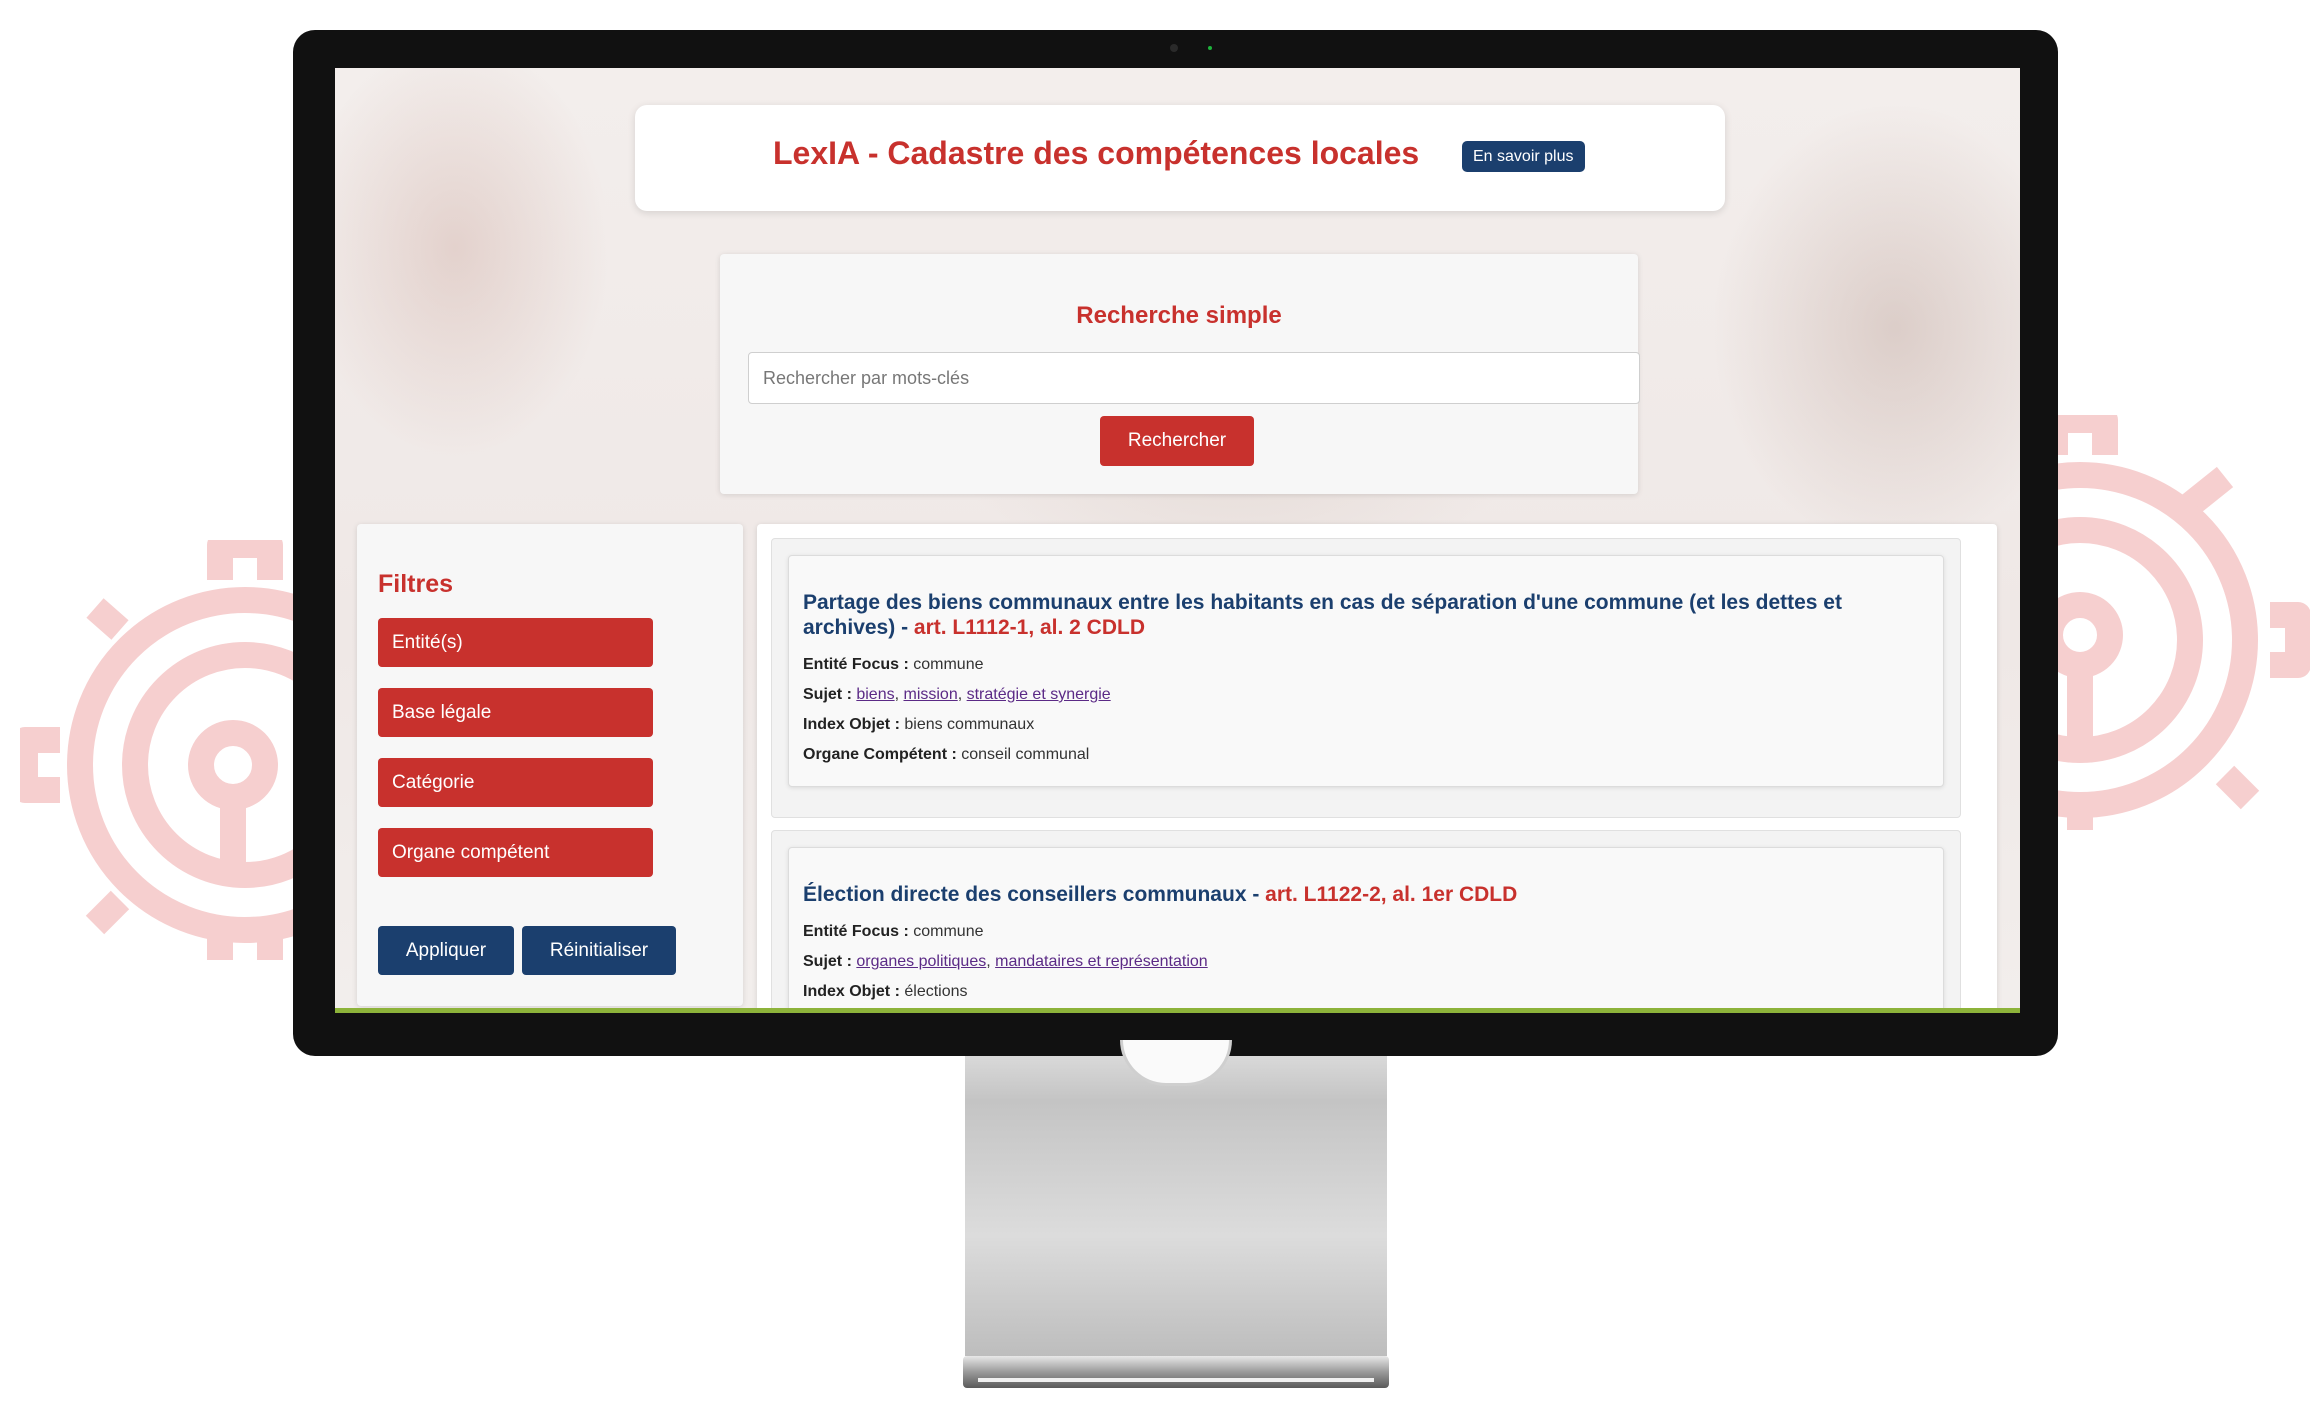  Describe the element at coordinates (515, 712) in the screenshot. I see `filter-legal-basis-button: Base légale` at that location.